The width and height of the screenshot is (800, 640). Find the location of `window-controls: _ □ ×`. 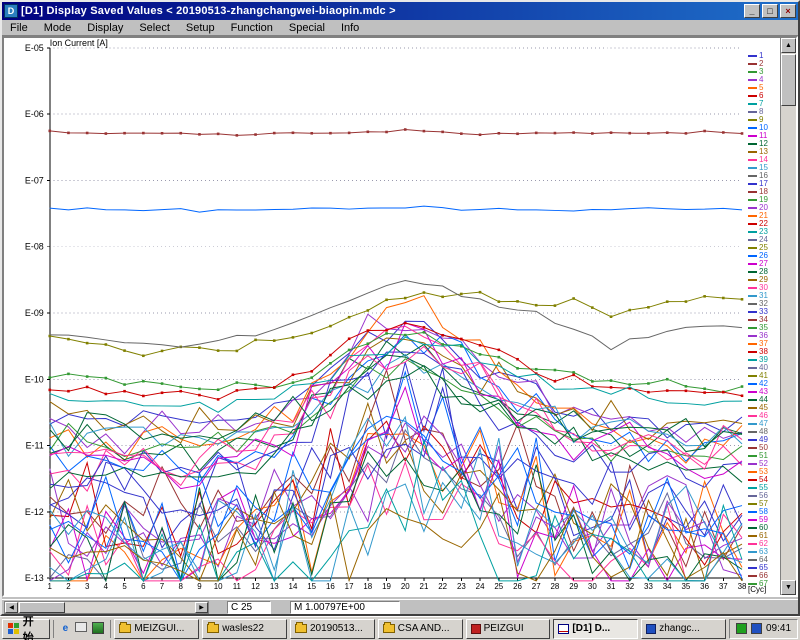

window-controls: _ □ × is located at coordinates (770, 11).